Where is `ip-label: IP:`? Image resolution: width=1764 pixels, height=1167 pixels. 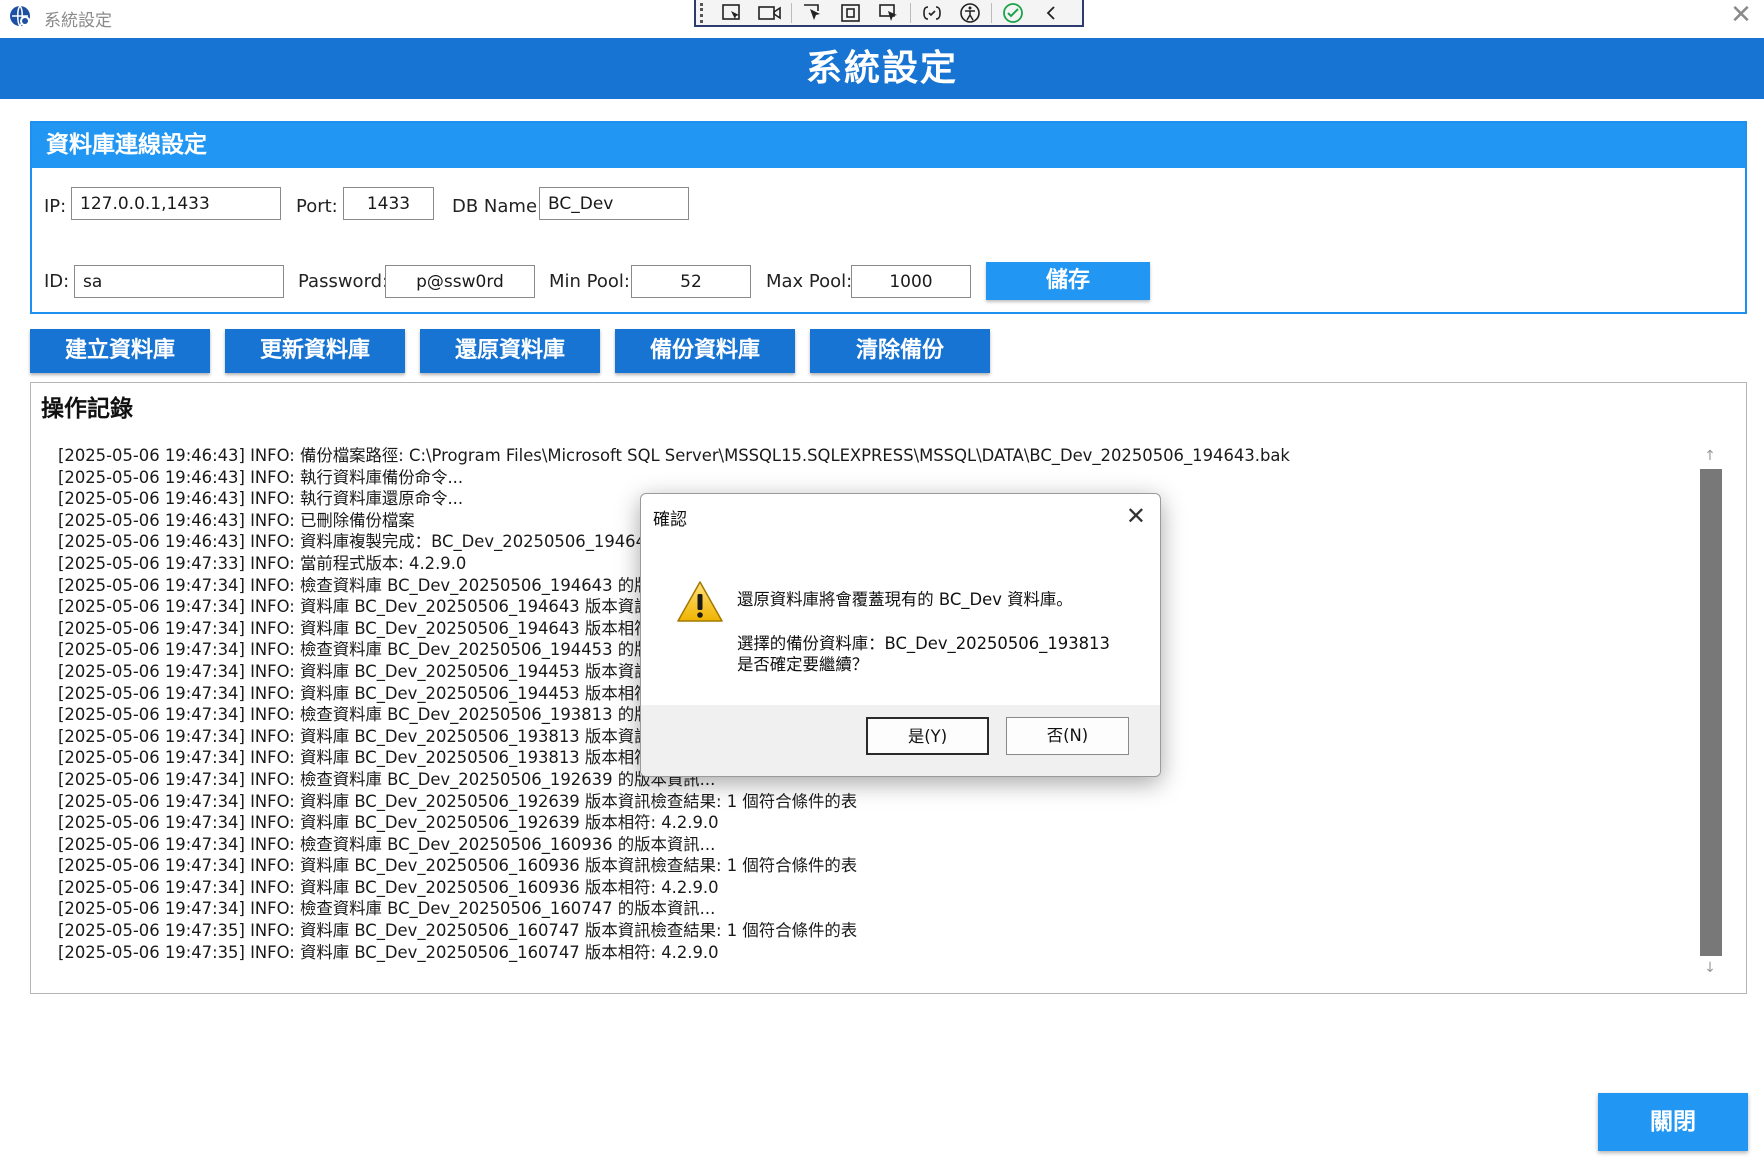
ip-label: IP: is located at coordinates (55, 206).